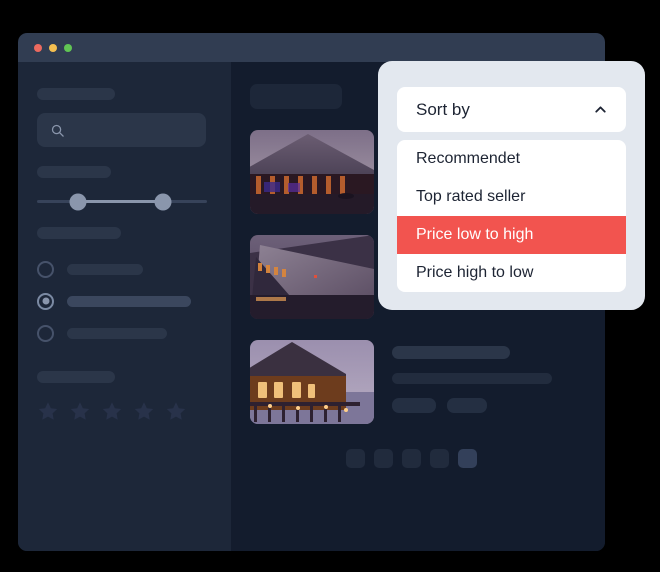  Describe the element at coordinates (443, 109) in the screenshot. I see `sort-by-label: Sort by` at that location.